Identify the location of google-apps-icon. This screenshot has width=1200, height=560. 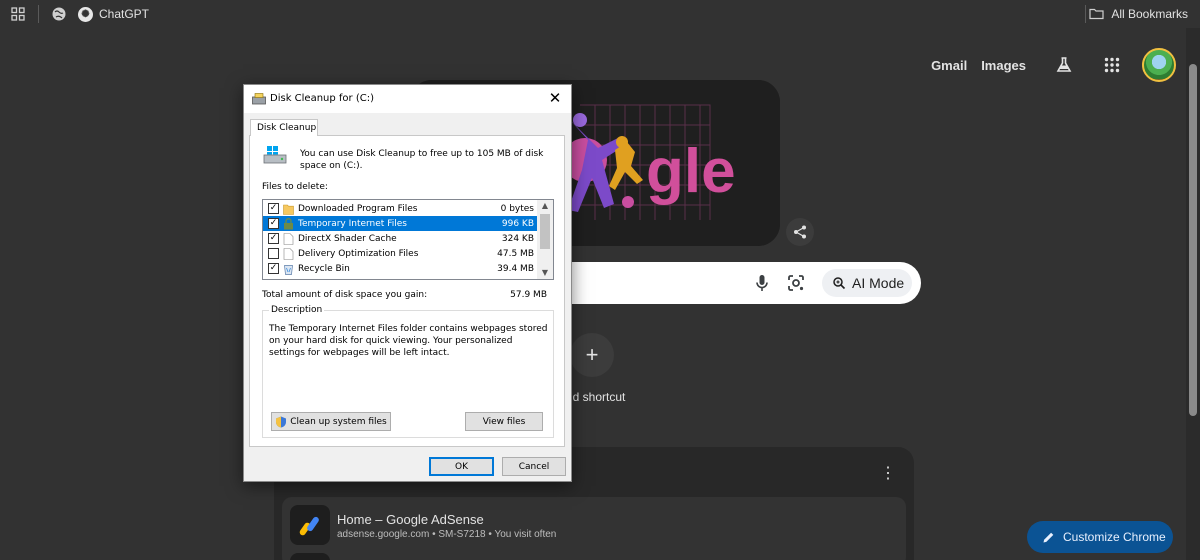
(1112, 65).